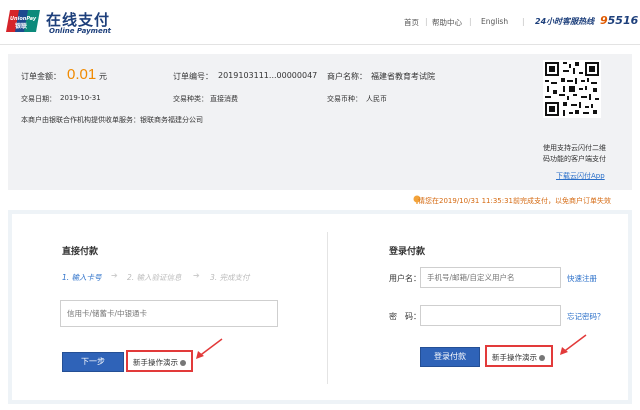 The height and width of the screenshot is (410, 640). What do you see at coordinates (586, 316) in the screenshot?
I see `forgot-password-link: 忘记密码？` at bounding box center [586, 316].